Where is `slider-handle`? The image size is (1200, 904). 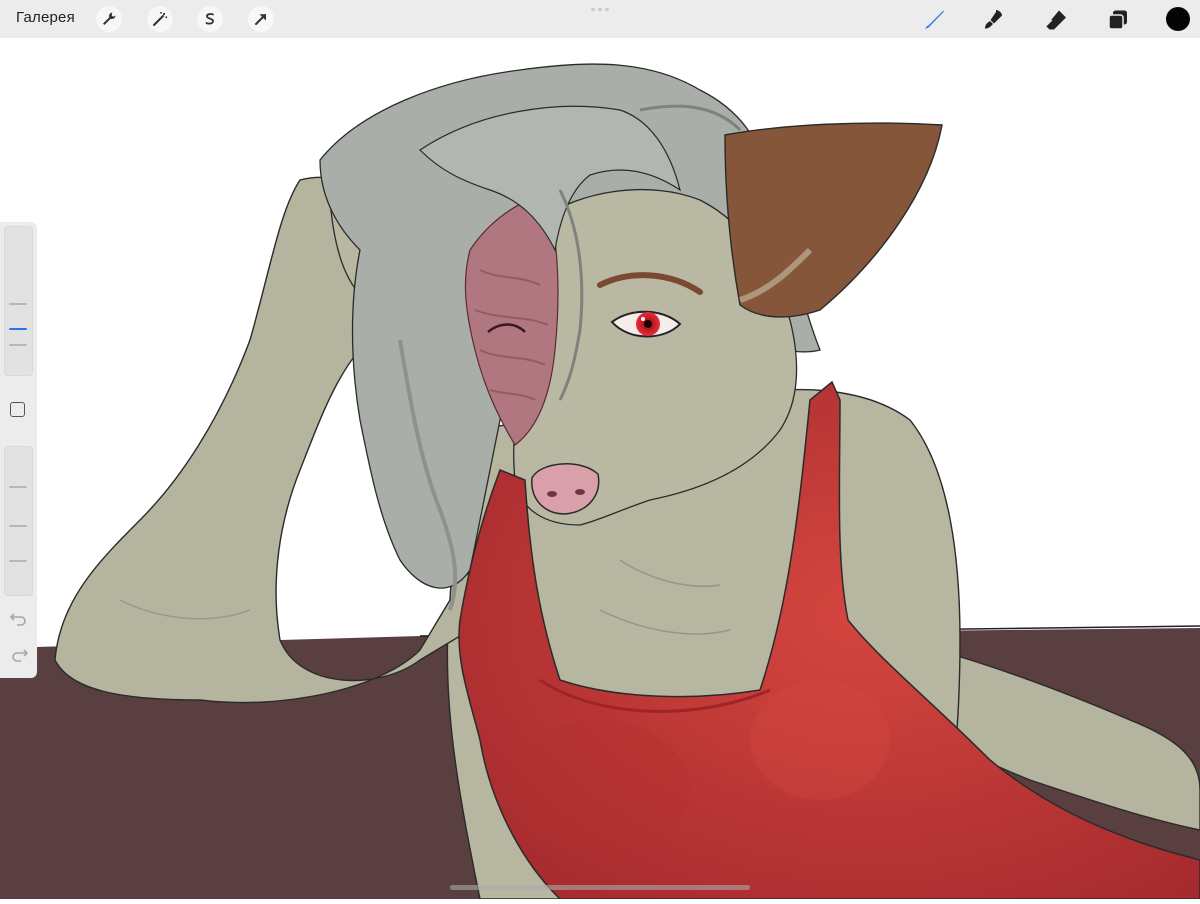 slider-handle is located at coordinates (18, 329).